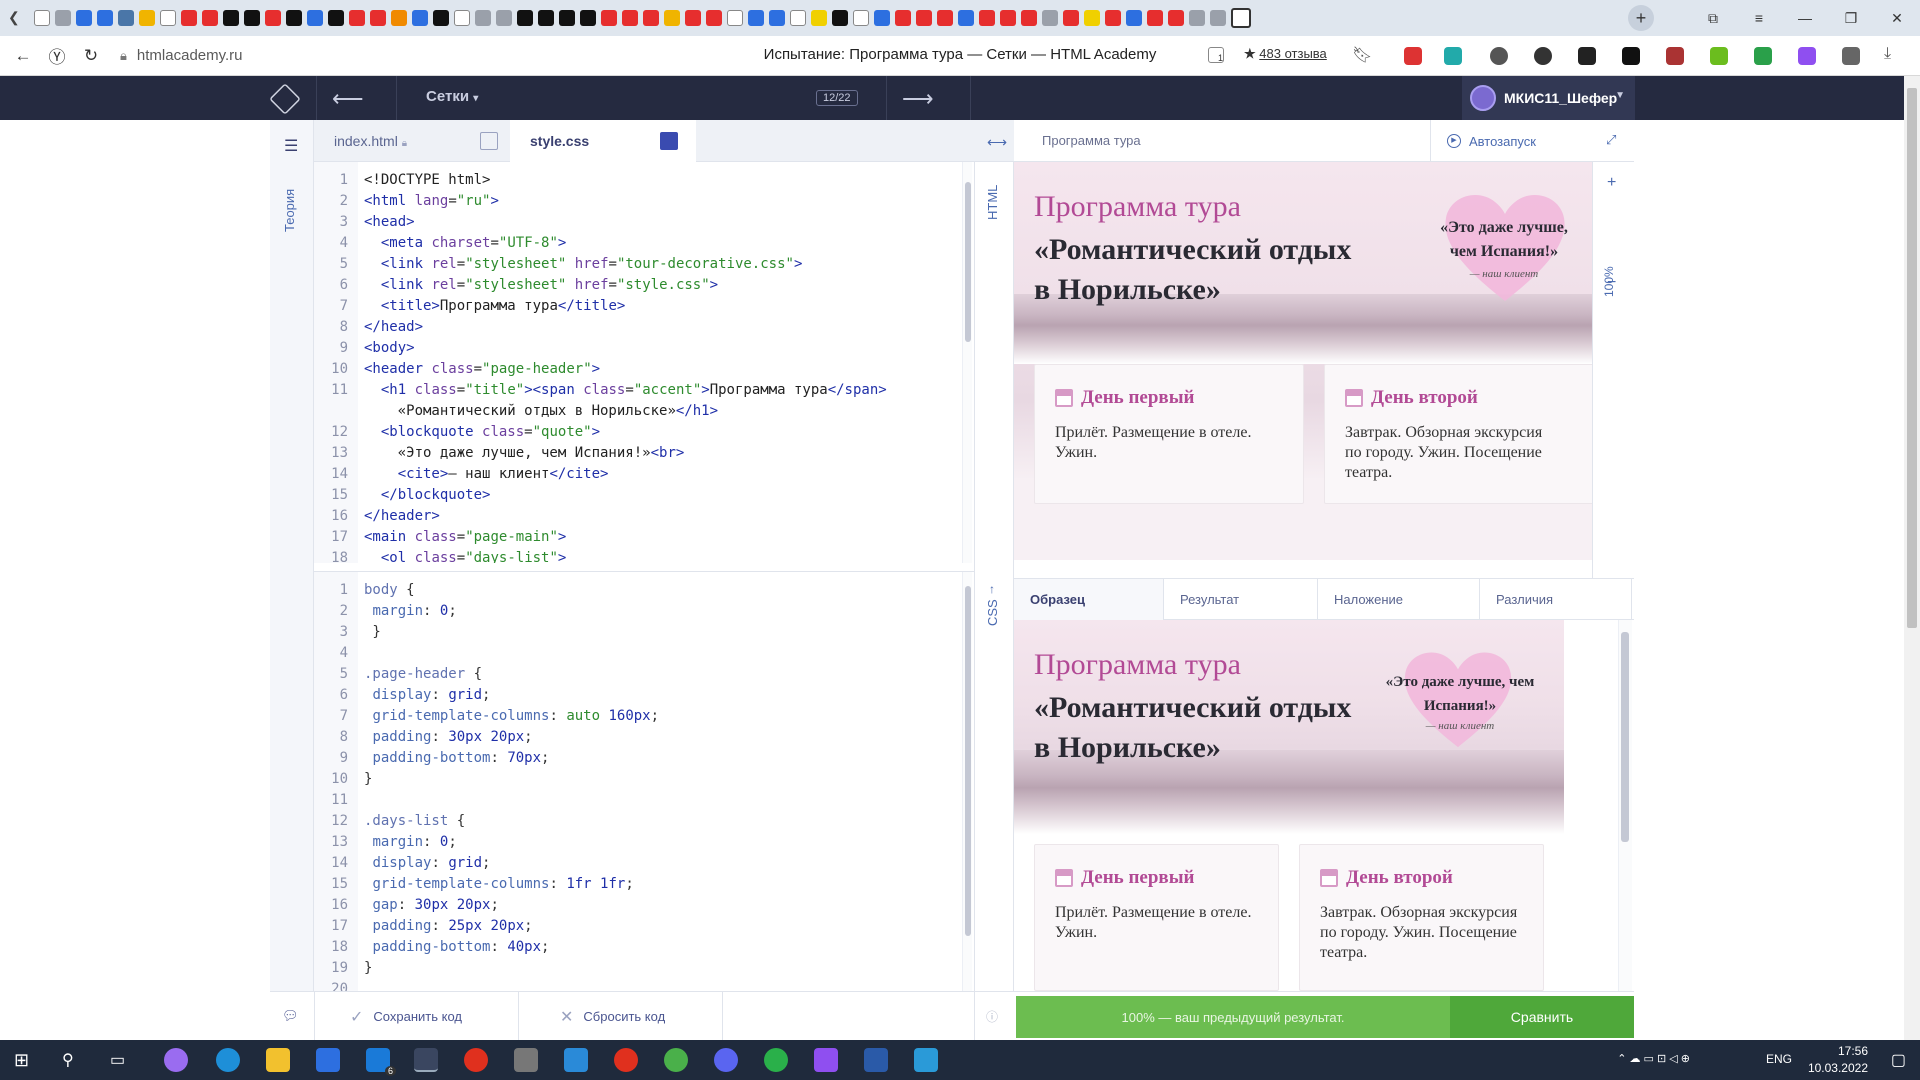  Describe the element at coordinates (626, 1060) in the screenshot. I see `opera-icon` at that location.